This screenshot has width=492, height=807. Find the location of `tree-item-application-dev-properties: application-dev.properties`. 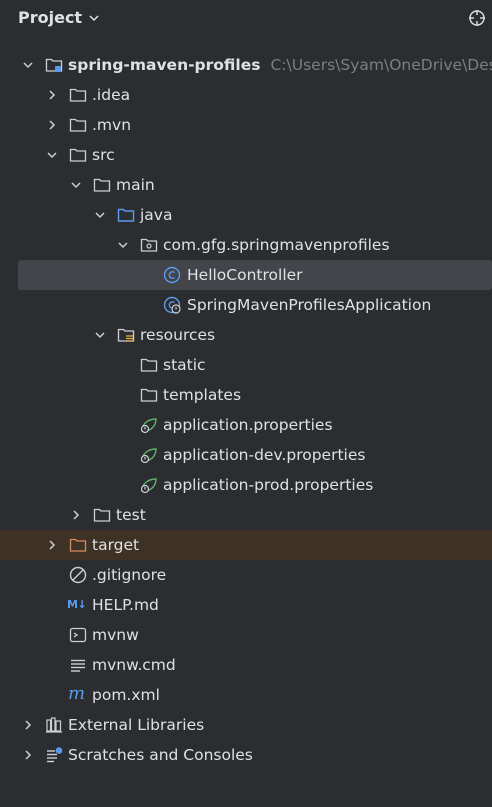

tree-item-application-dev-properties: application-dev.properties is located at coordinates (246, 455).